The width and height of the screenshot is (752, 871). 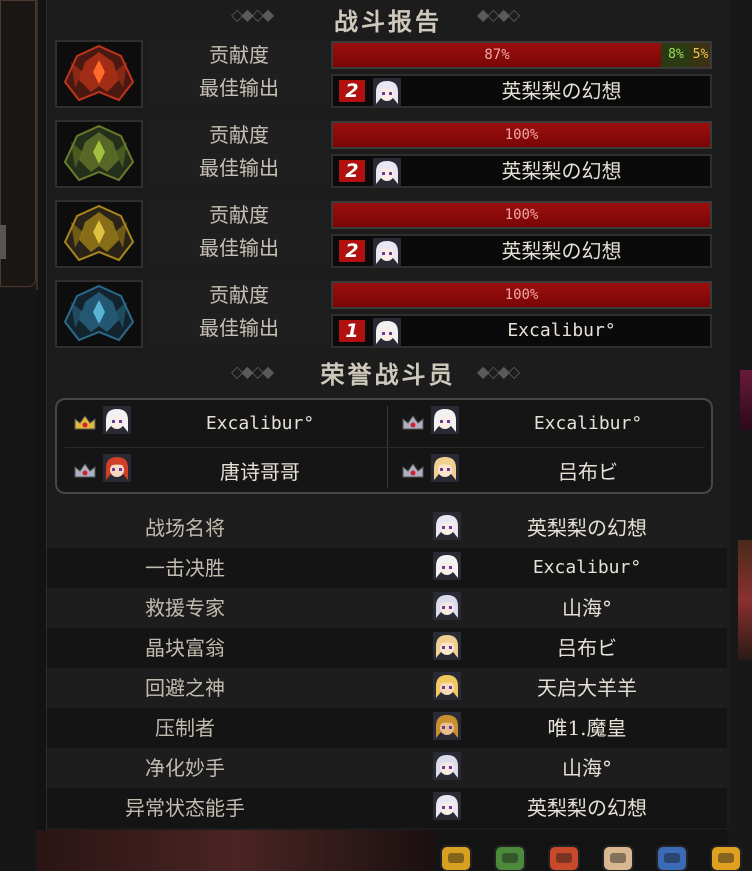 What do you see at coordinates (388, 374) in the screenshot?
I see `honor-fighters-title: 荣誉战斗员` at bounding box center [388, 374].